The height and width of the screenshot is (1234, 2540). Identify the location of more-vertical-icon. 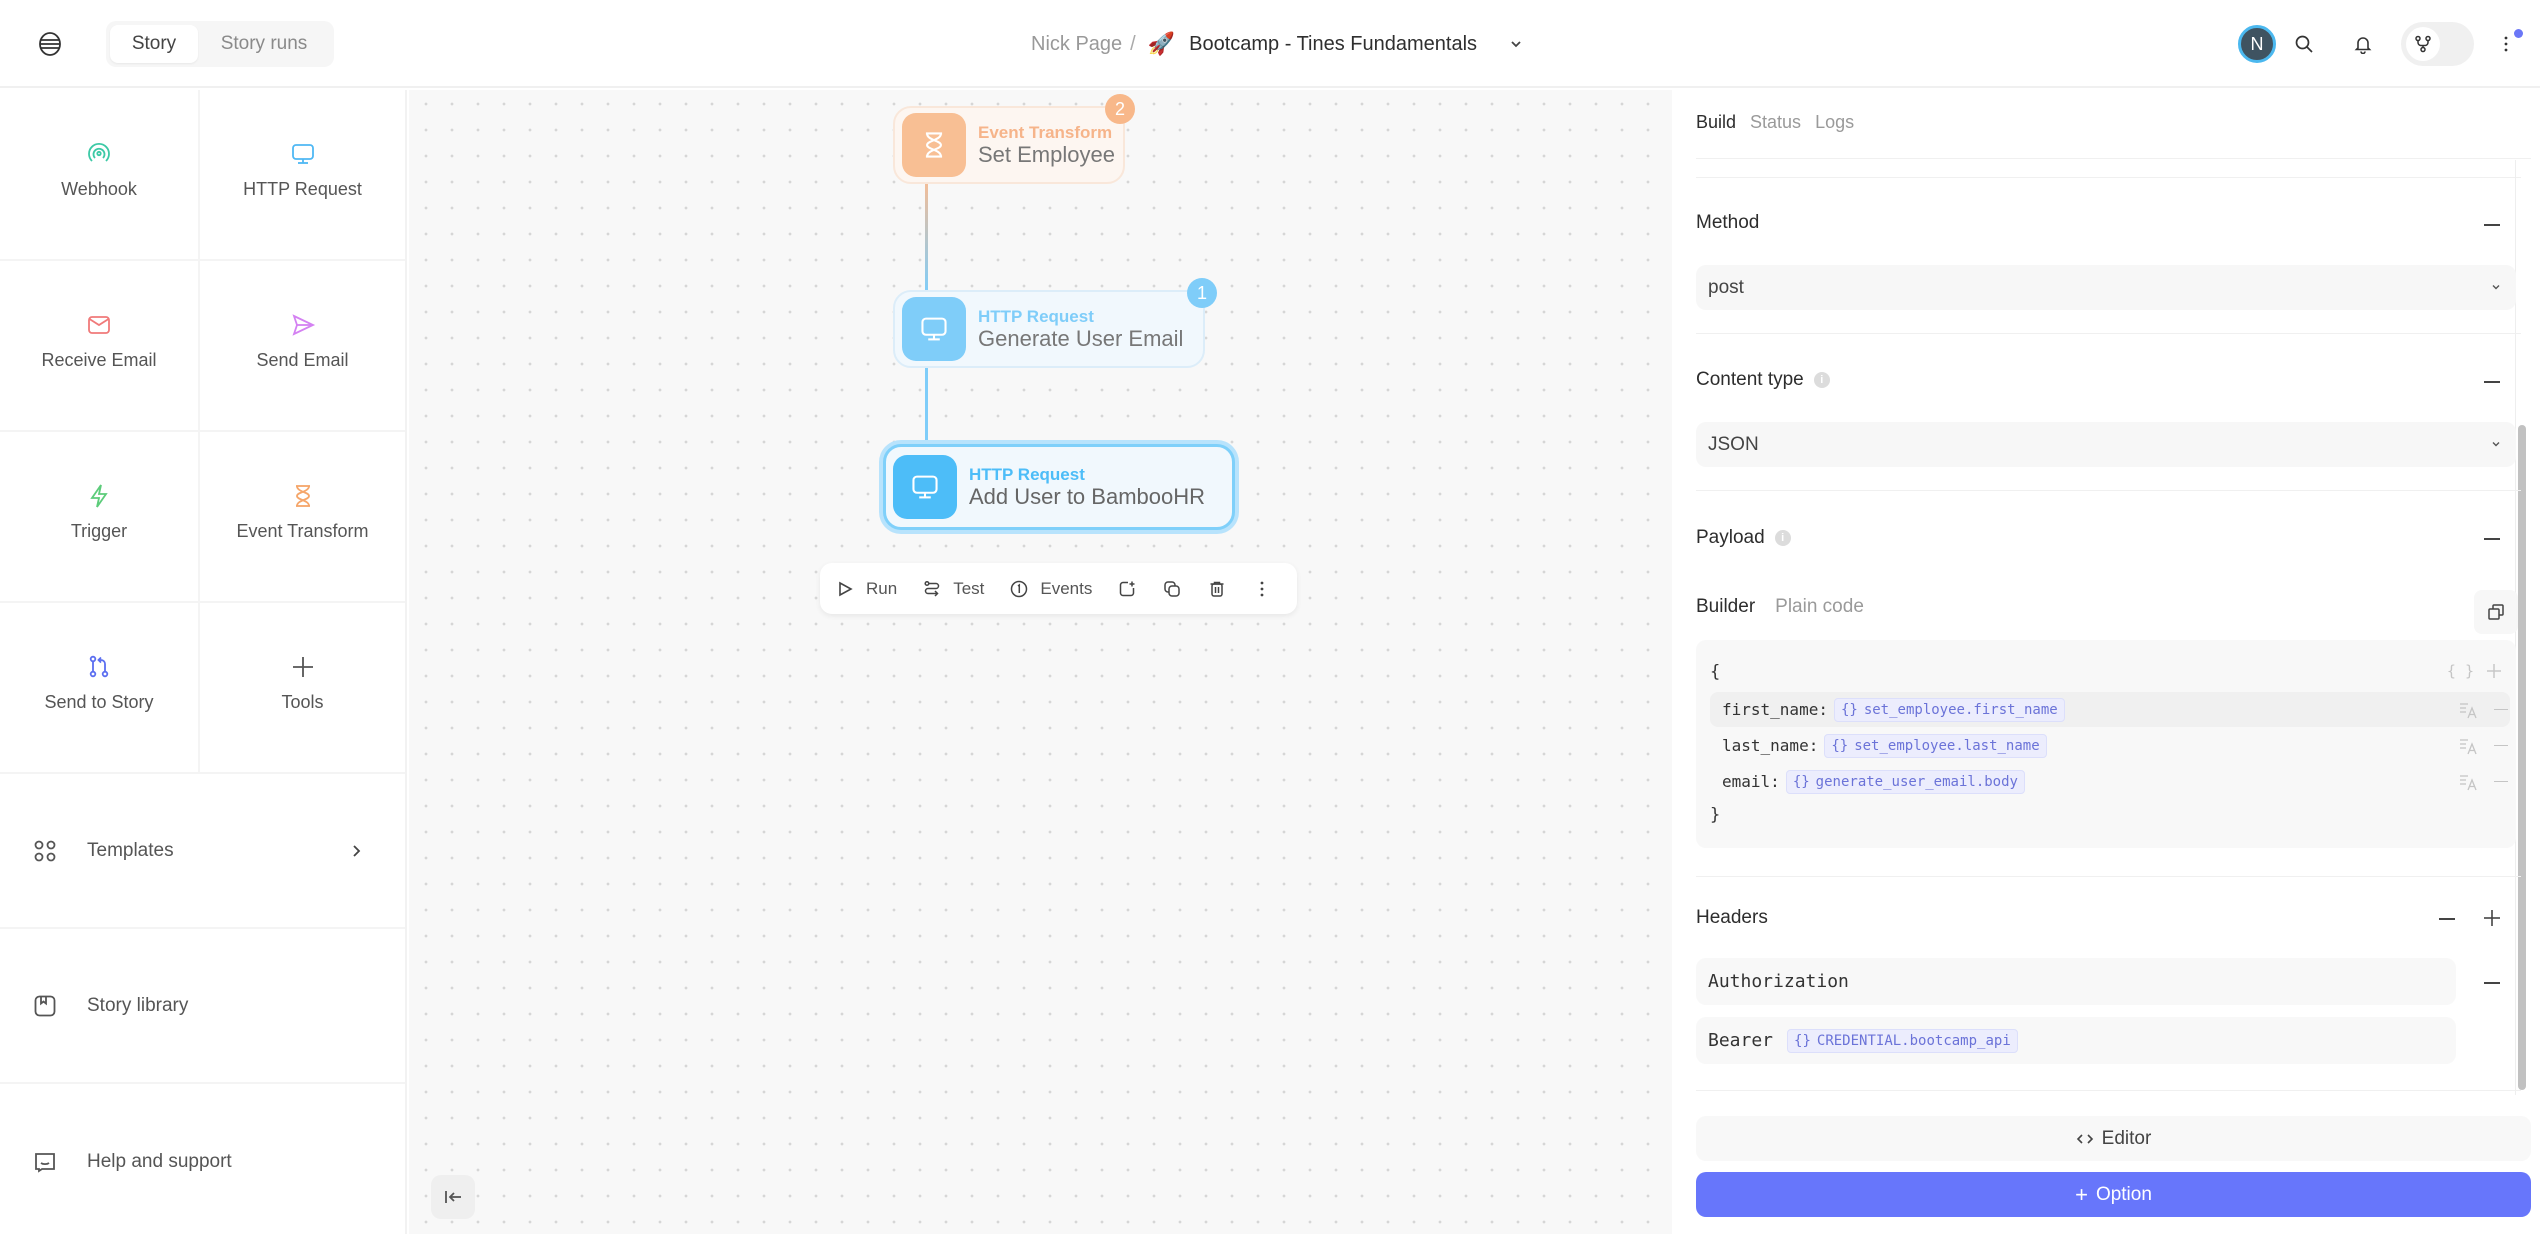
(1262, 588).